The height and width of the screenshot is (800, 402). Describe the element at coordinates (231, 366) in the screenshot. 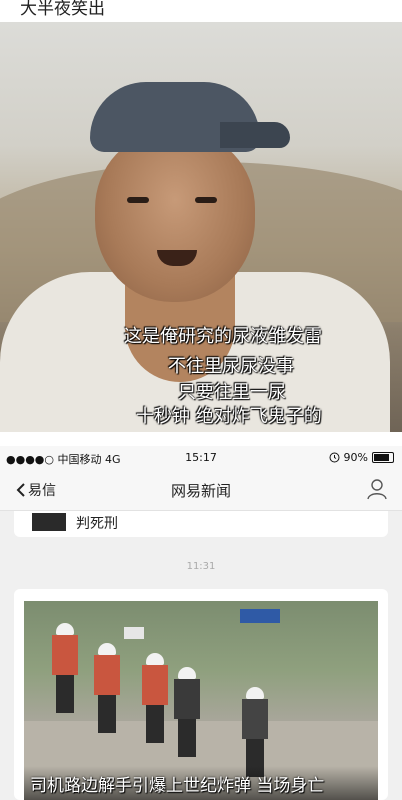

I see `subtitle-line-2: 不往里尿尿没事` at that location.